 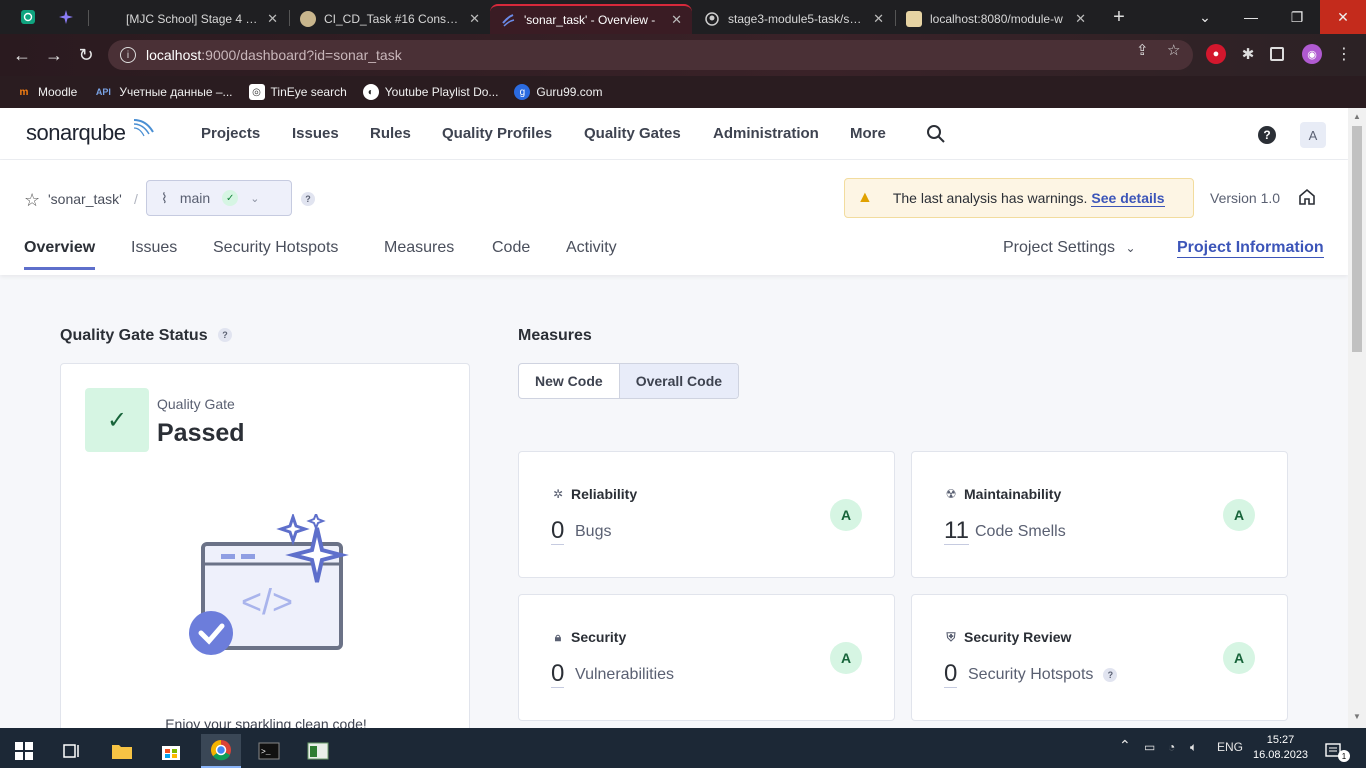 I want to click on chatgpt-icon, so click(x=28, y=17).